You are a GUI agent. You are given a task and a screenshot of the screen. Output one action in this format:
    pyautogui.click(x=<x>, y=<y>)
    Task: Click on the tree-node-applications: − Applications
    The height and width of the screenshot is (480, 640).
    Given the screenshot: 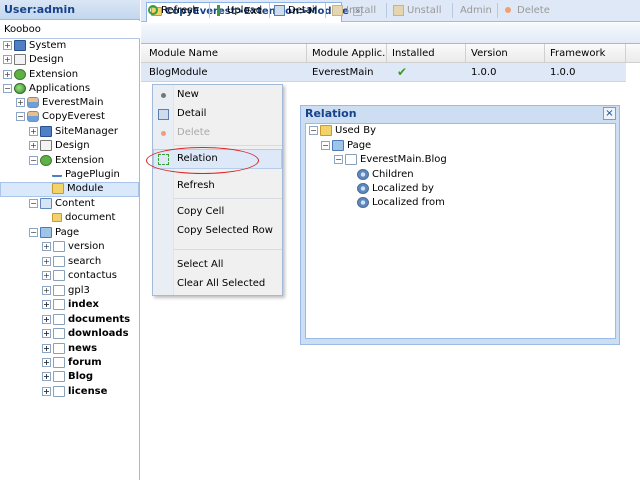 What is the action you would take?
    pyautogui.click(x=46, y=89)
    